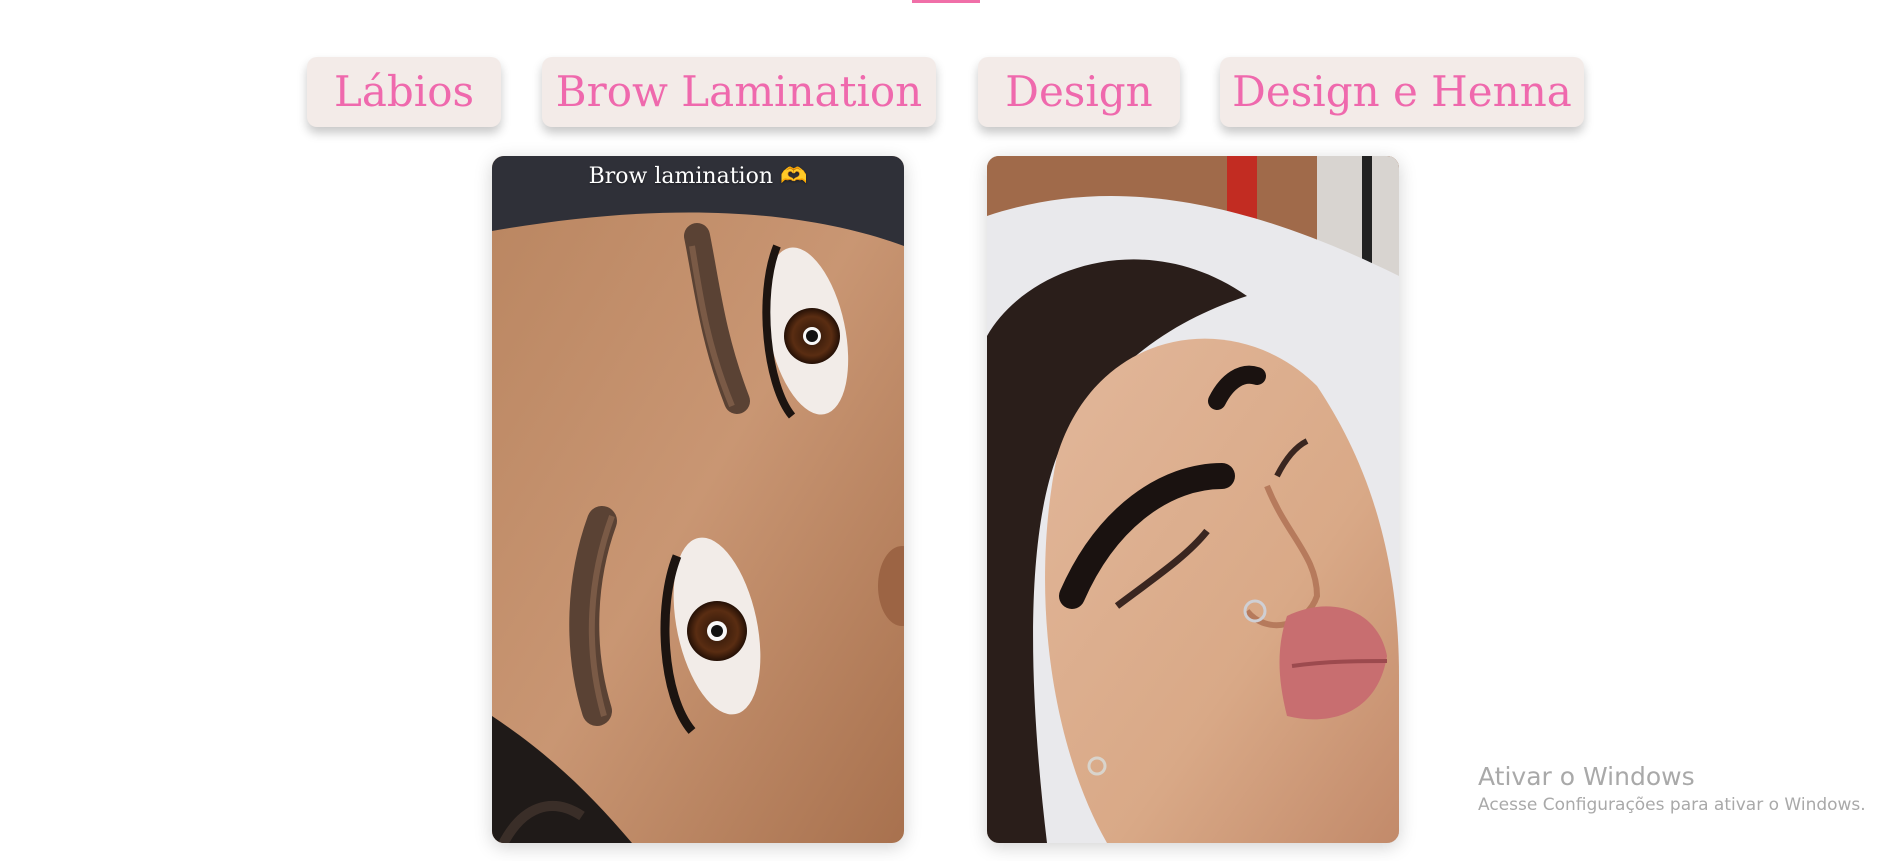  I want to click on tab-label: Design e Henna, so click(1402, 91).